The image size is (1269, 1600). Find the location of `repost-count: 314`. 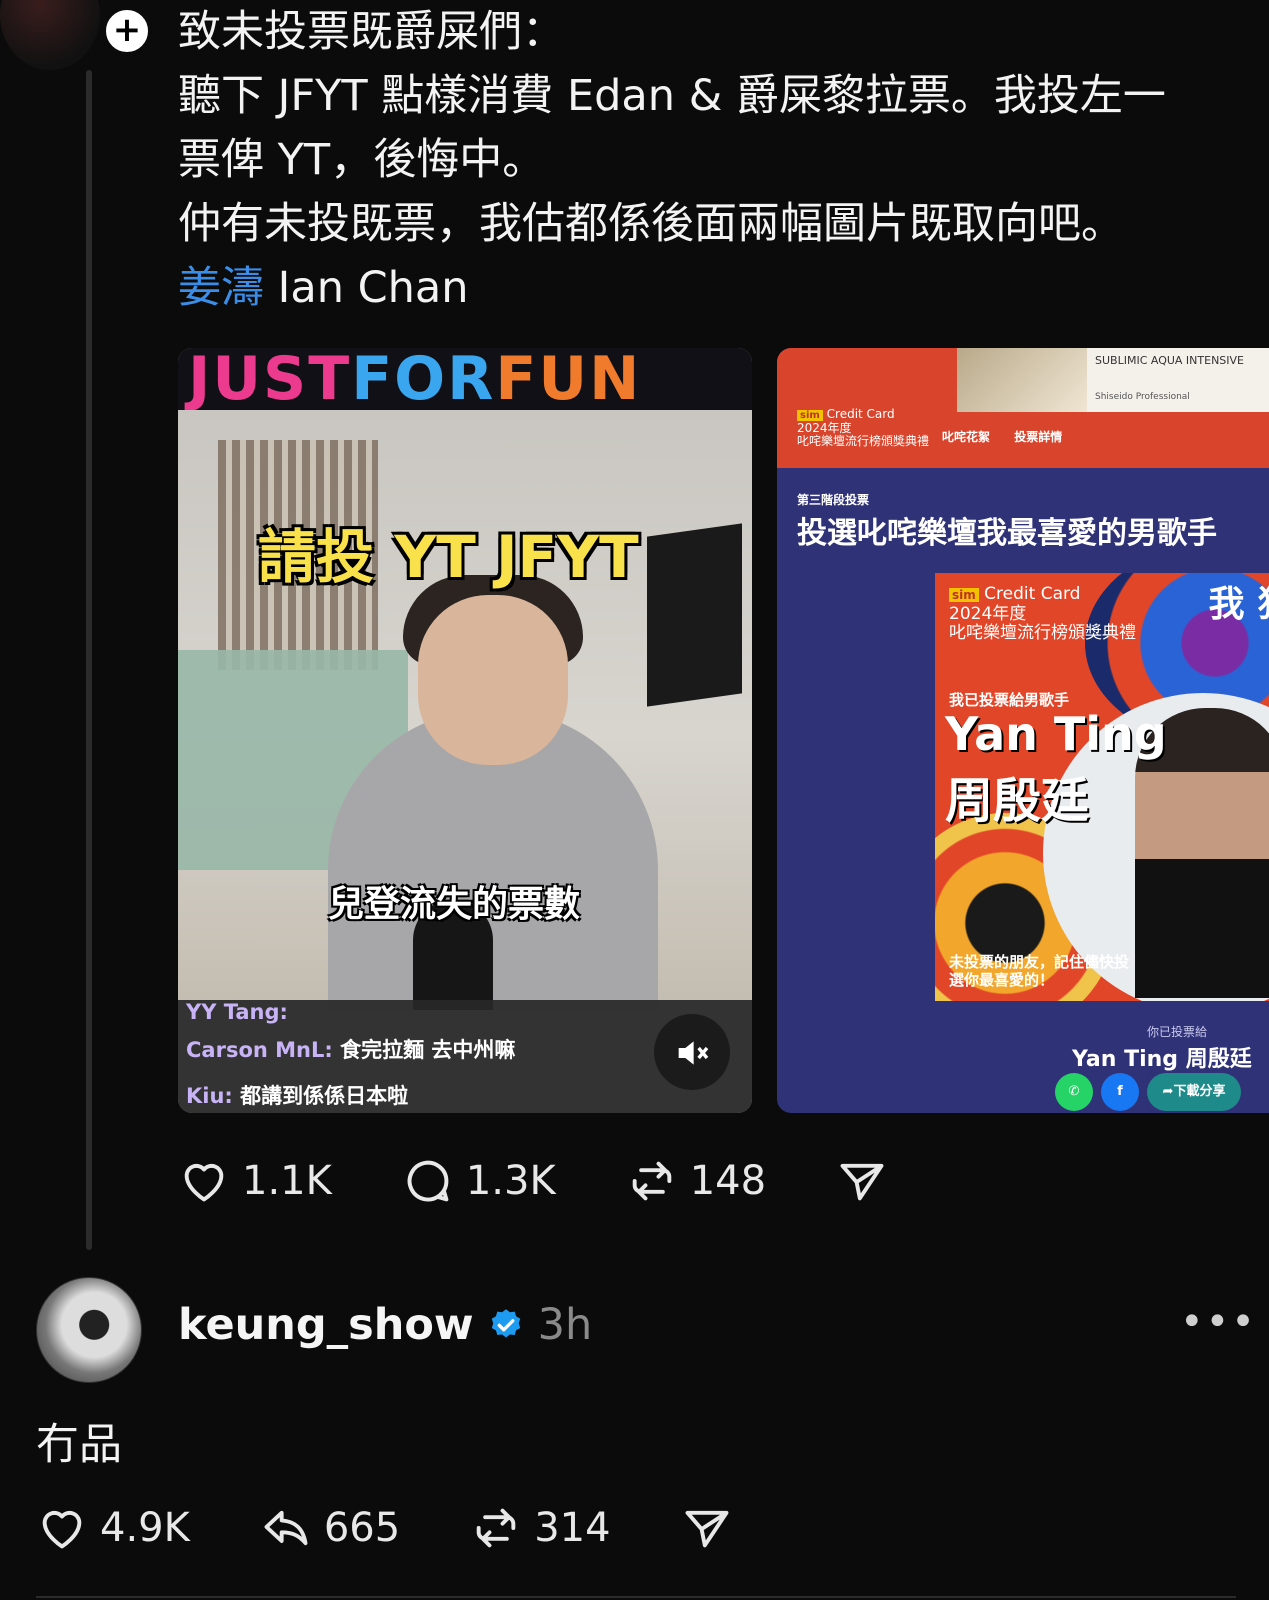

repost-count: 314 is located at coordinates (572, 1528).